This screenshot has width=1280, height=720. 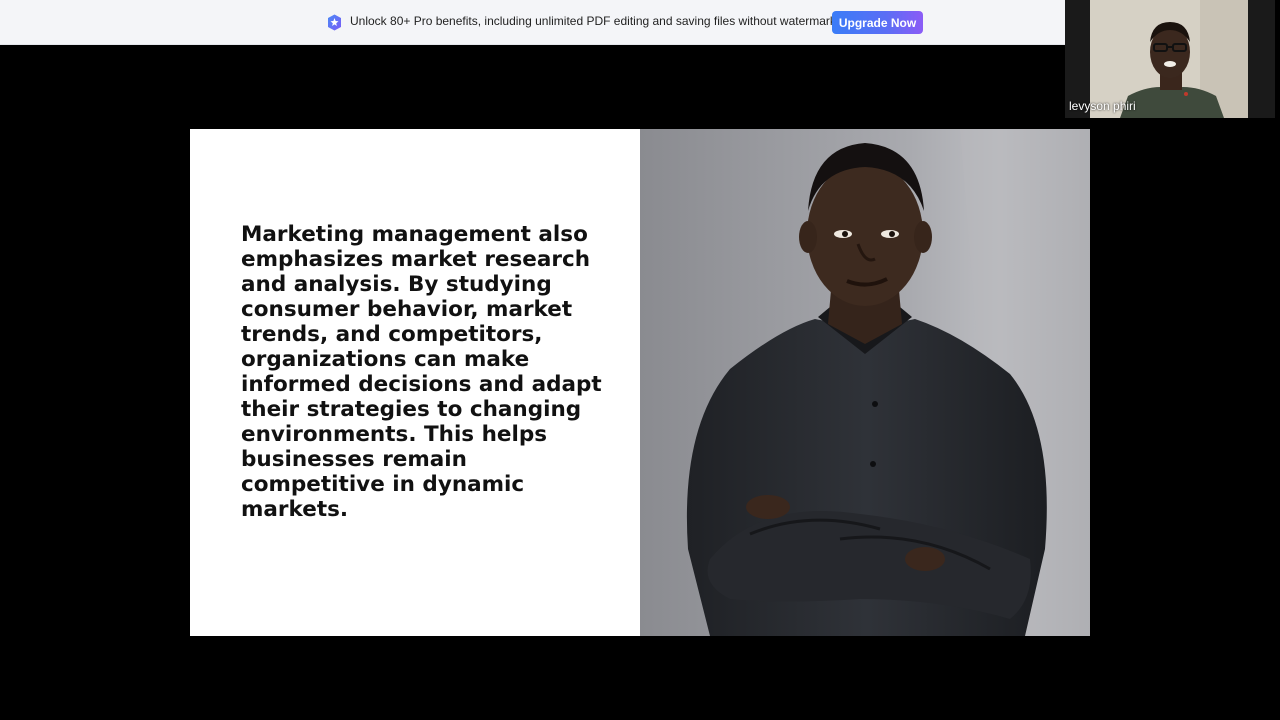 I want to click on pro-shield-icon, so click(x=334, y=22).